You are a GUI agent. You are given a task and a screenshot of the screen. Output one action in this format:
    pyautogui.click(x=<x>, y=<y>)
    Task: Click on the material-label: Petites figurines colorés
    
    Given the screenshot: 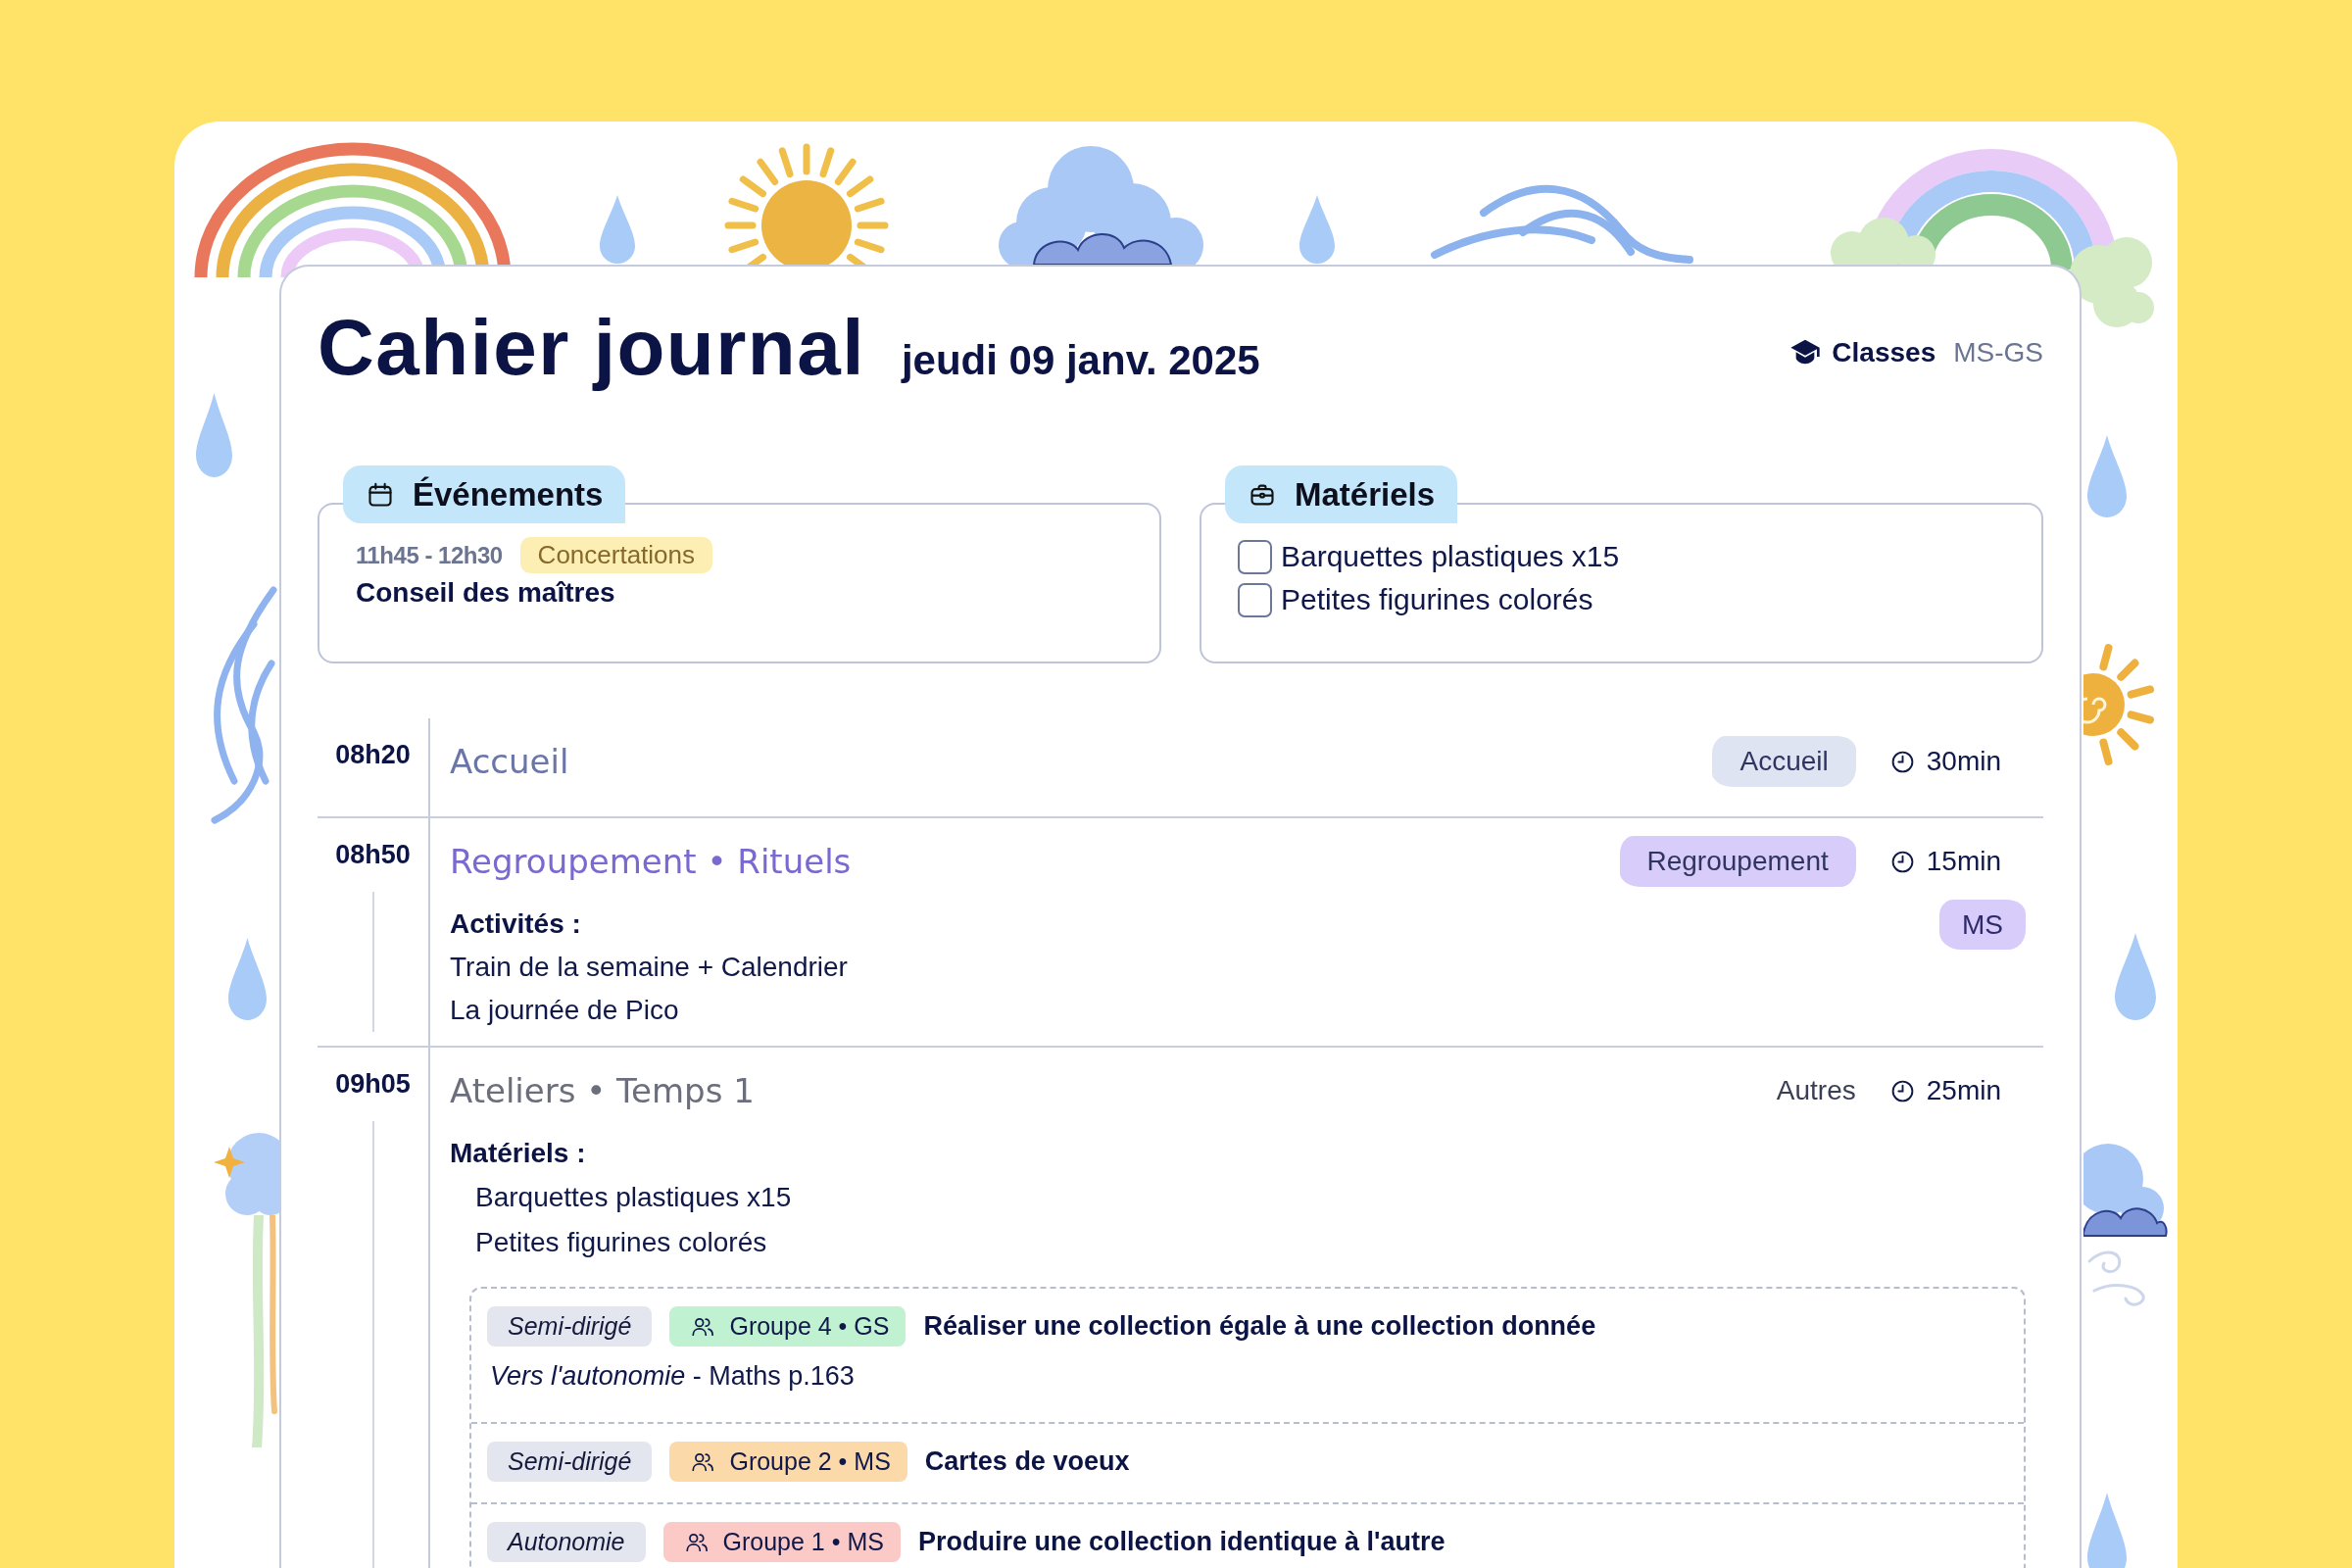 What is the action you would take?
    pyautogui.click(x=1437, y=599)
    